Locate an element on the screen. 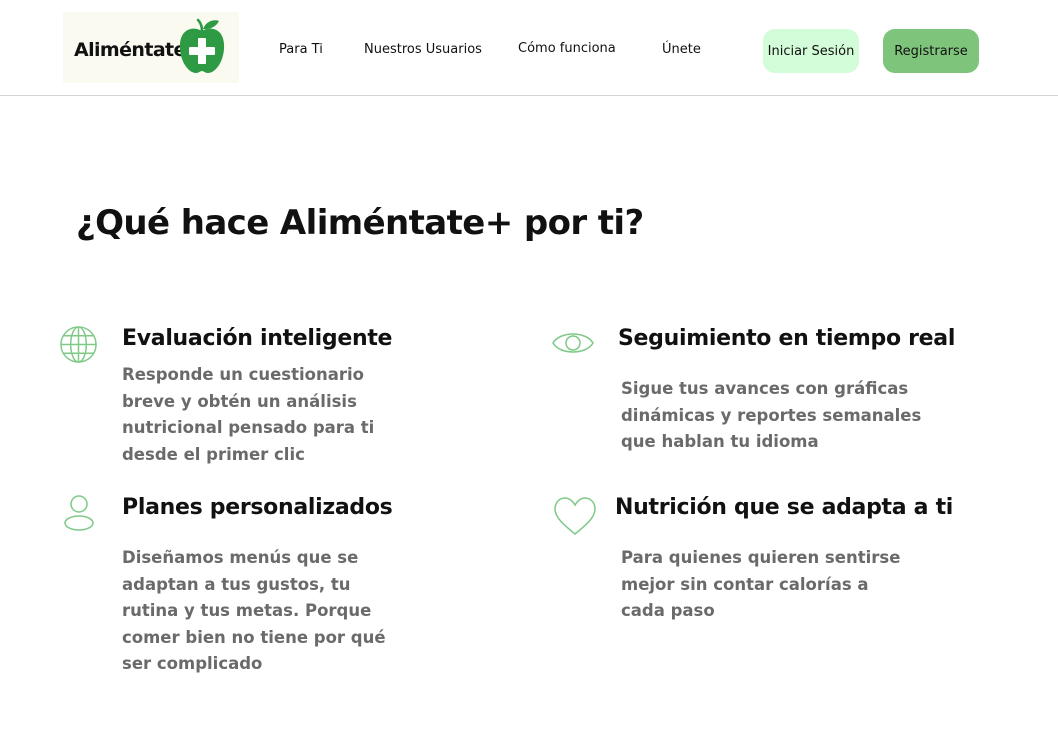  brand-name: Aliméntate is located at coordinates (130, 50).